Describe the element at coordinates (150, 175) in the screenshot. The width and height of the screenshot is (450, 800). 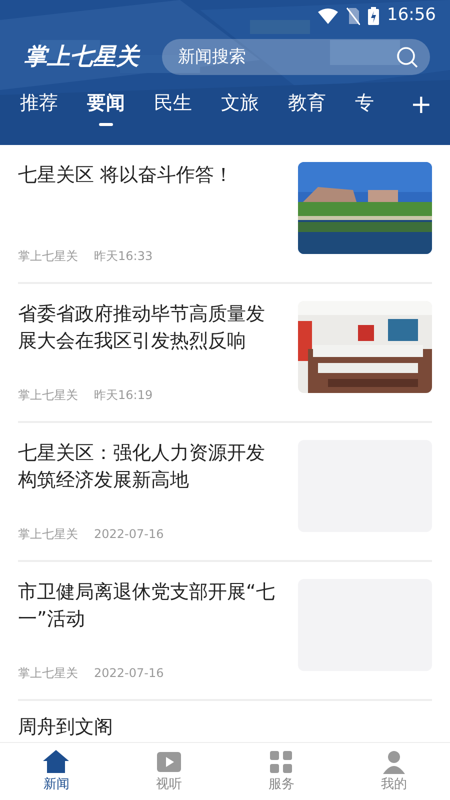
I see `news-title: 七星关区 将以奋斗作答！` at that location.